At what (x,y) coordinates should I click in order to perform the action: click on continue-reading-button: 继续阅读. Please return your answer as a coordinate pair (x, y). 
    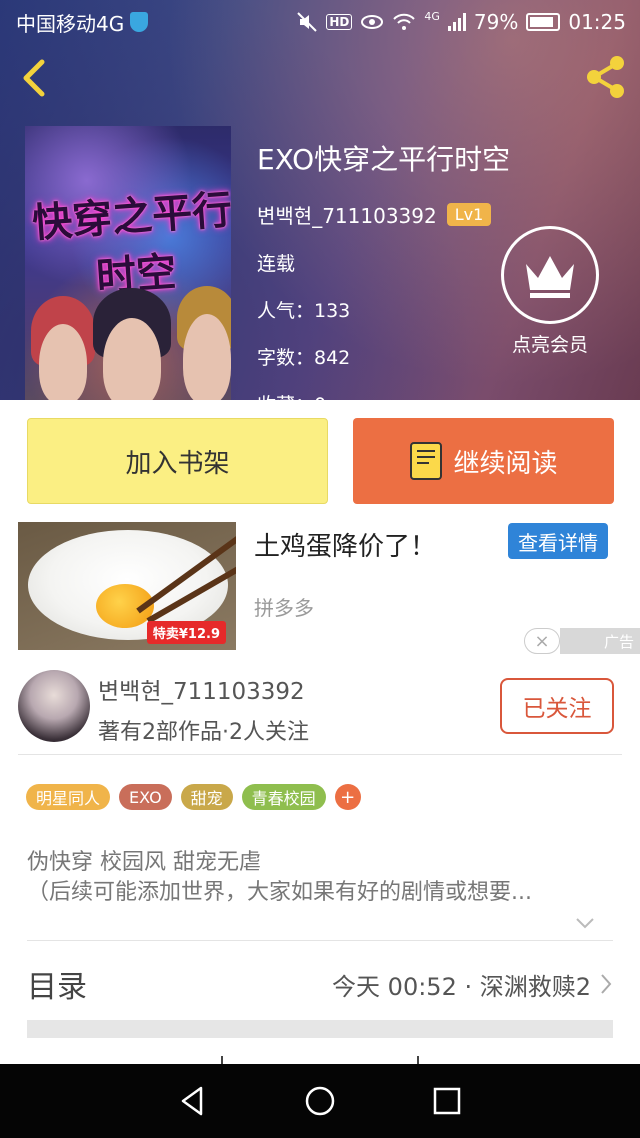
    Looking at the image, I should click on (483, 461).